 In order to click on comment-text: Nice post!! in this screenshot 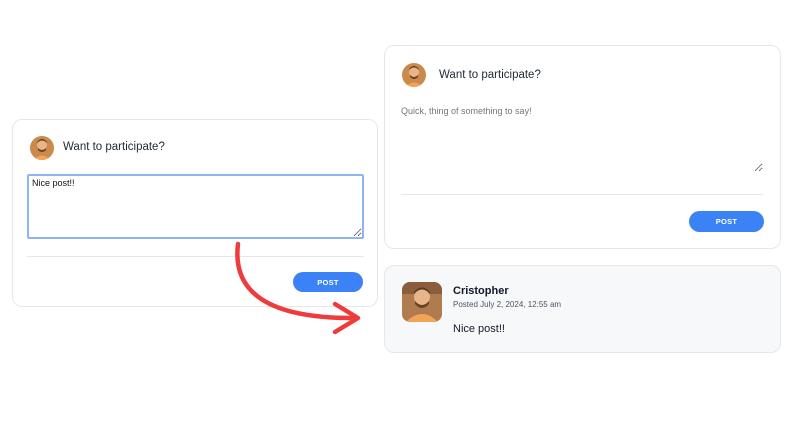, I will do `click(479, 329)`.